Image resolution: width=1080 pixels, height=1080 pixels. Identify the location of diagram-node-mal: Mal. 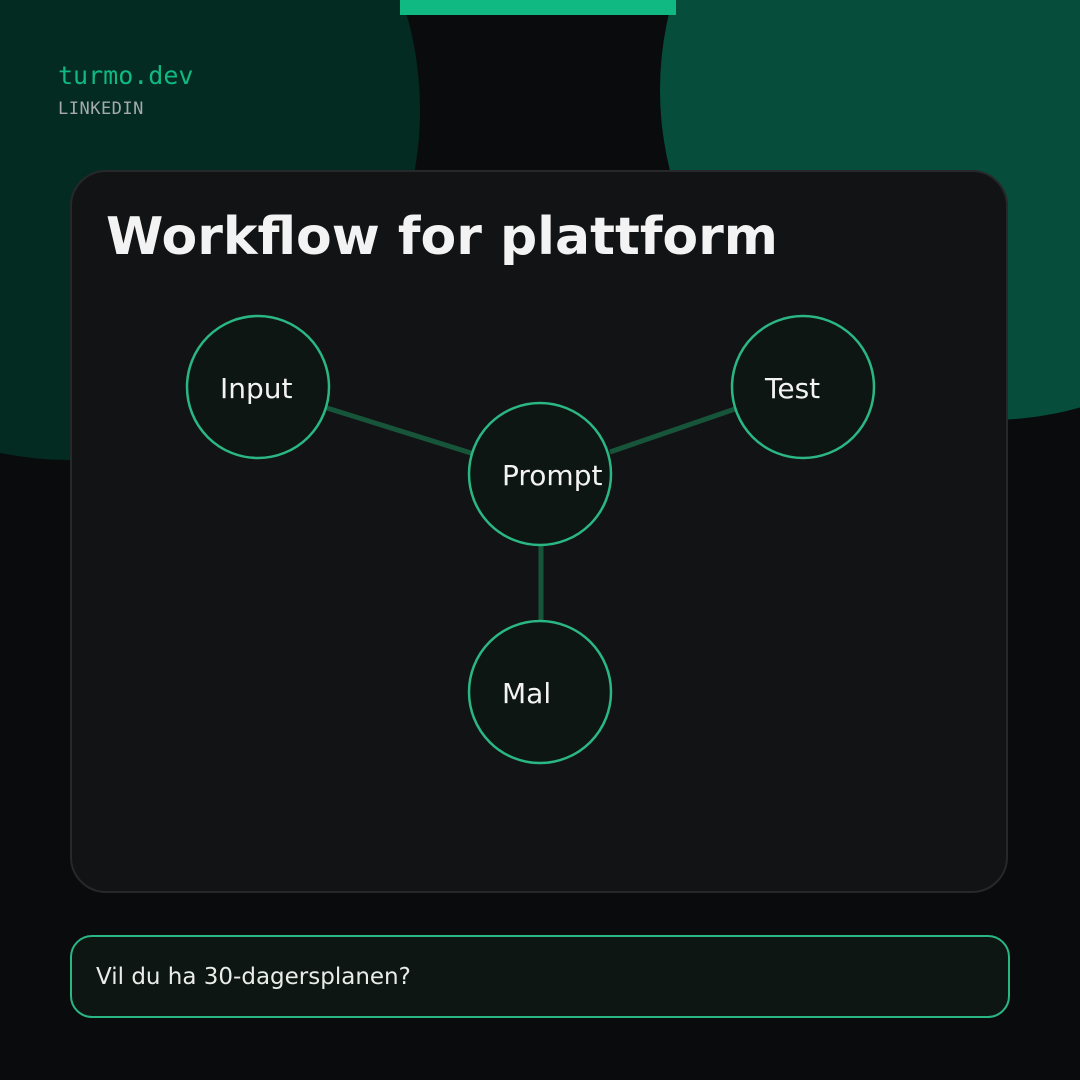
(540, 692).